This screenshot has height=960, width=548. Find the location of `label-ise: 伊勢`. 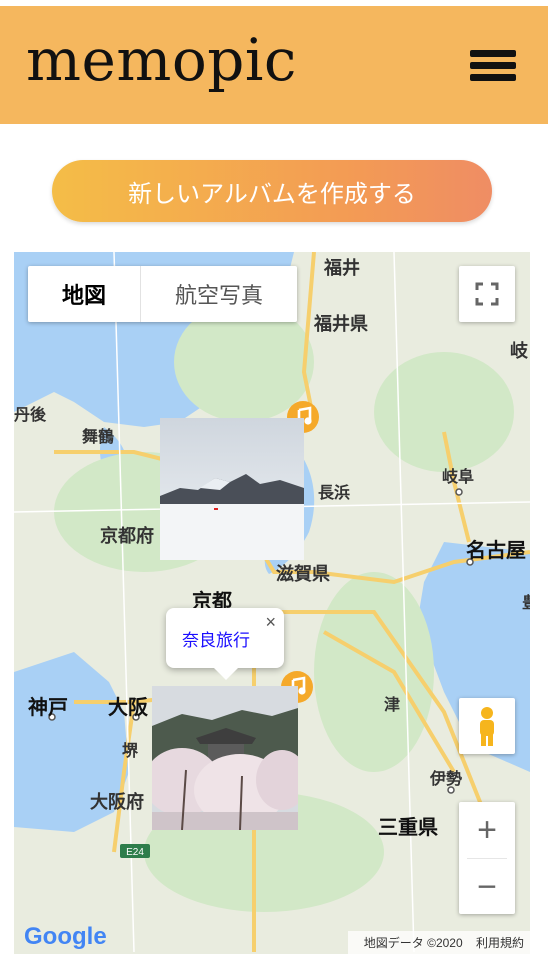

label-ise: 伊勢 is located at coordinates (445, 778).